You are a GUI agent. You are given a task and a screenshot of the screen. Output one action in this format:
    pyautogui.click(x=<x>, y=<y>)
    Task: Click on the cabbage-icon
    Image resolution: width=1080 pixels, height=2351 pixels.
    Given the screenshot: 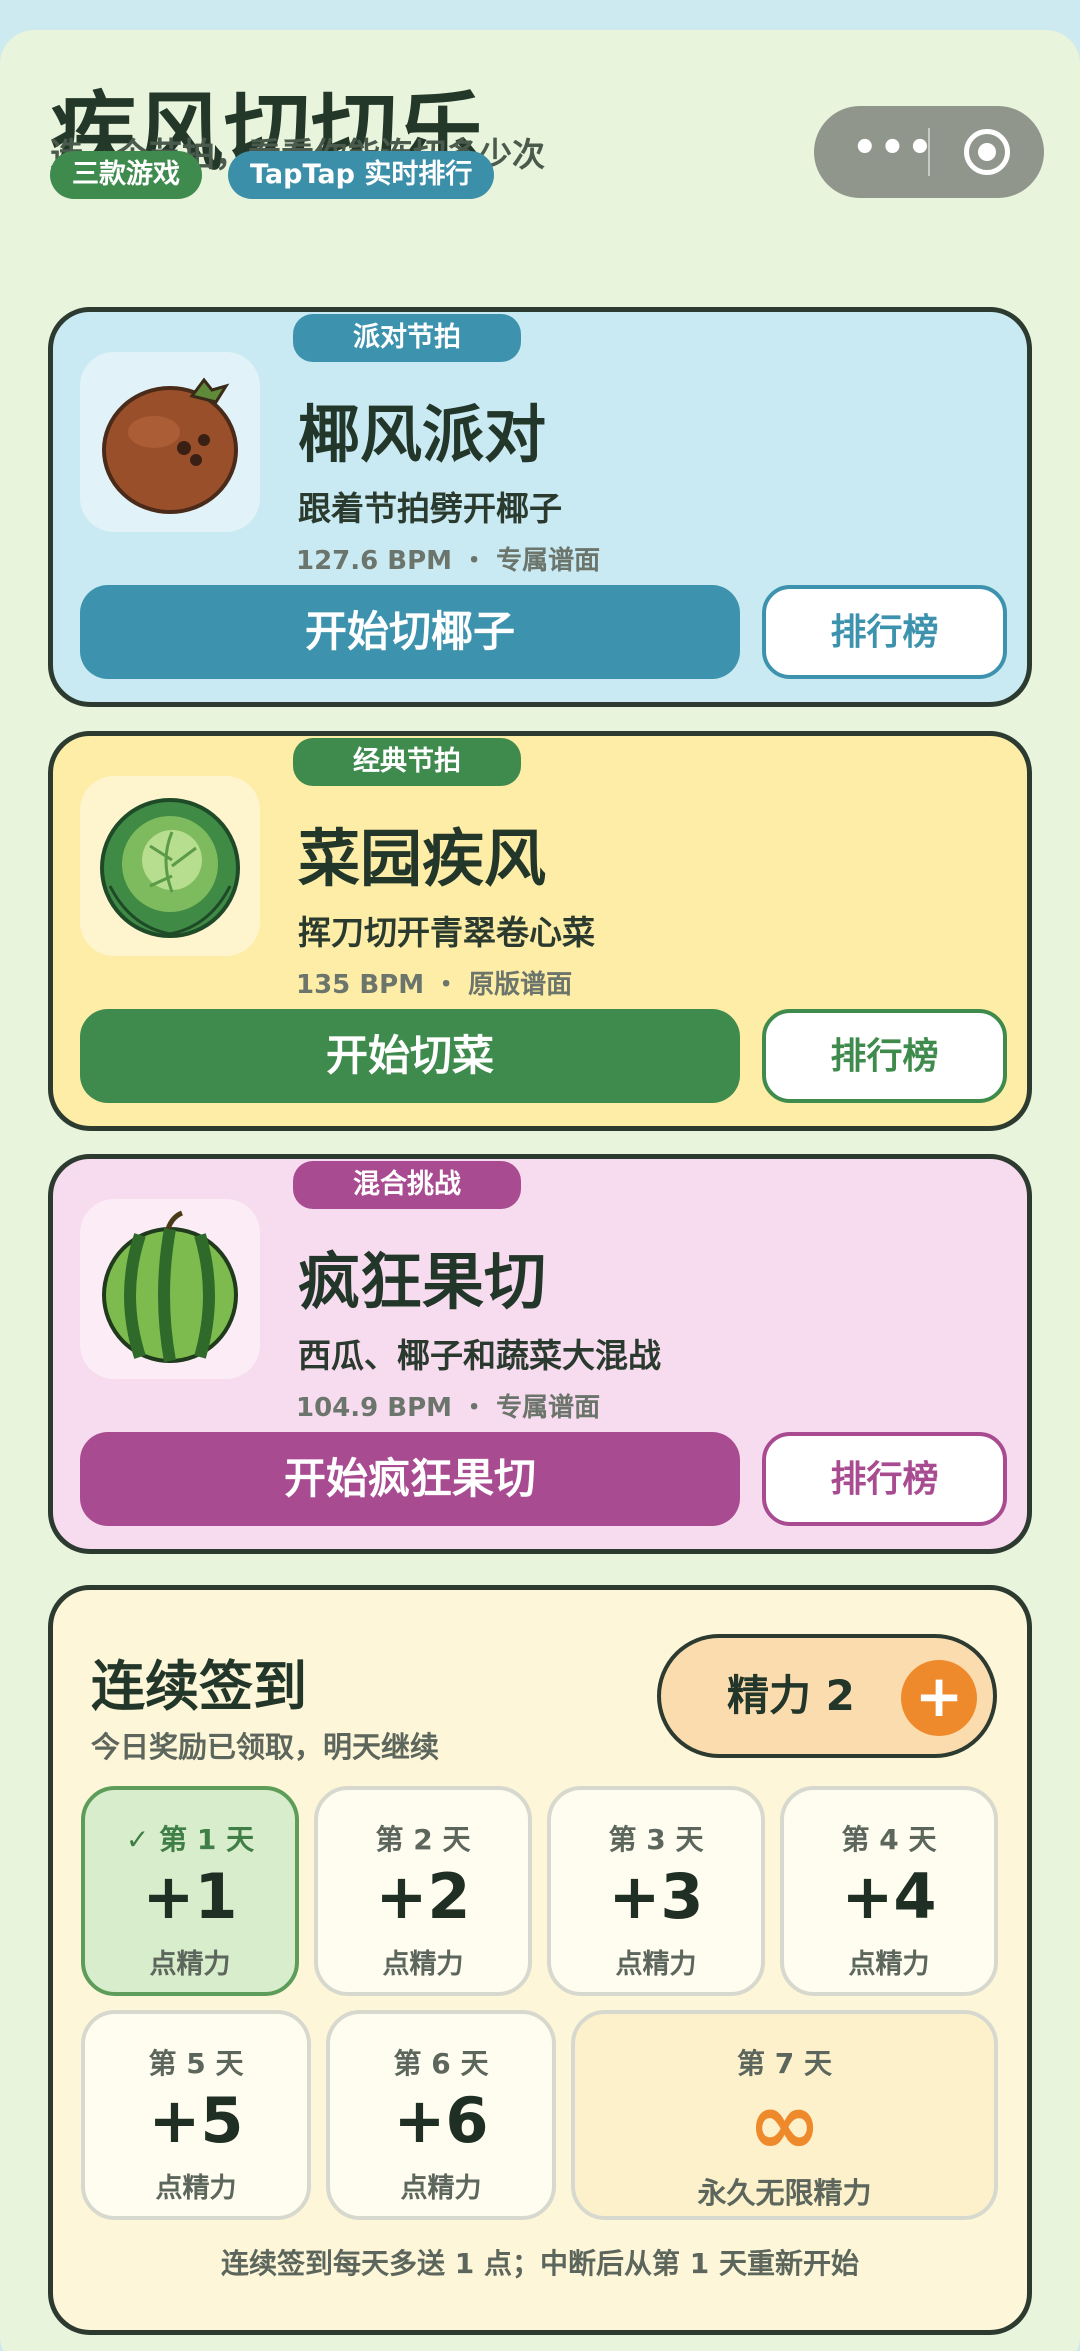 What is the action you would take?
    pyautogui.click(x=170, y=868)
    